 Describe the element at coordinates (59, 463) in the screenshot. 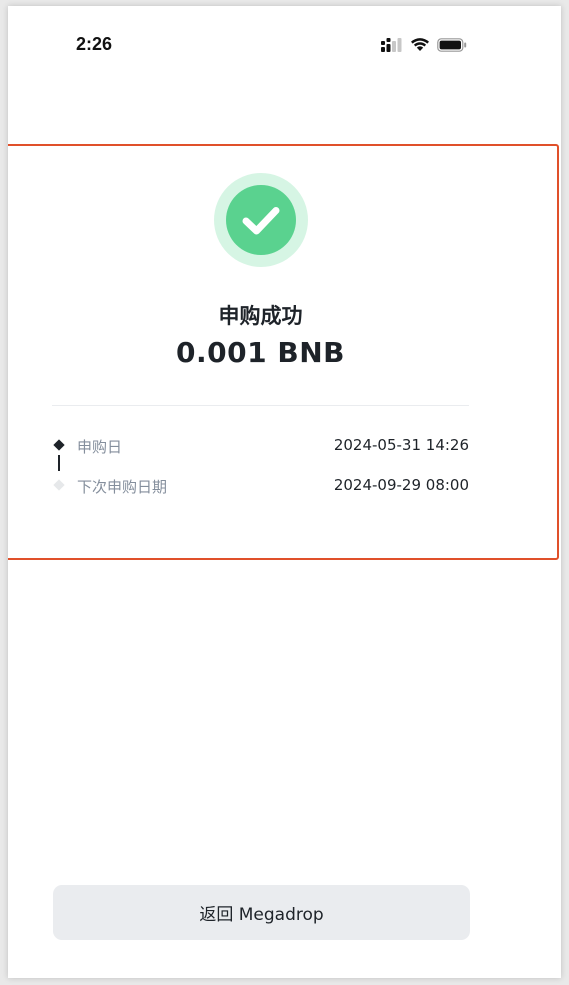

I see `timeline-connector` at that location.